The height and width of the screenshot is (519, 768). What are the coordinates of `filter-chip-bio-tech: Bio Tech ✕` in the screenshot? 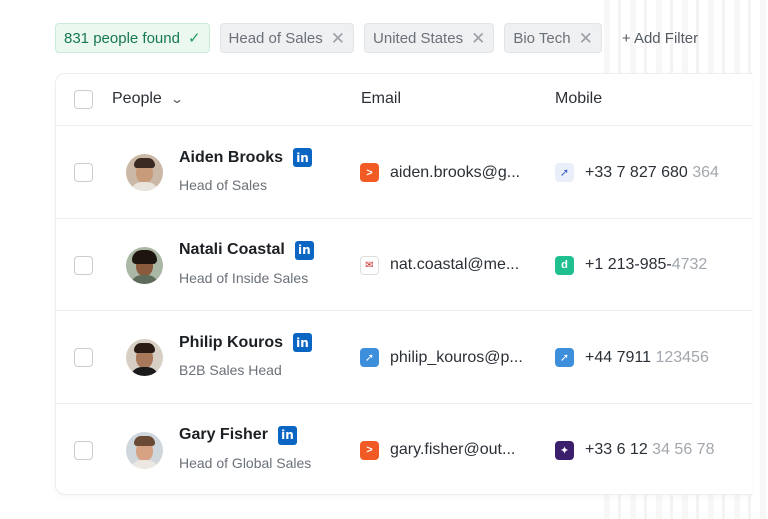 It's located at (553, 38).